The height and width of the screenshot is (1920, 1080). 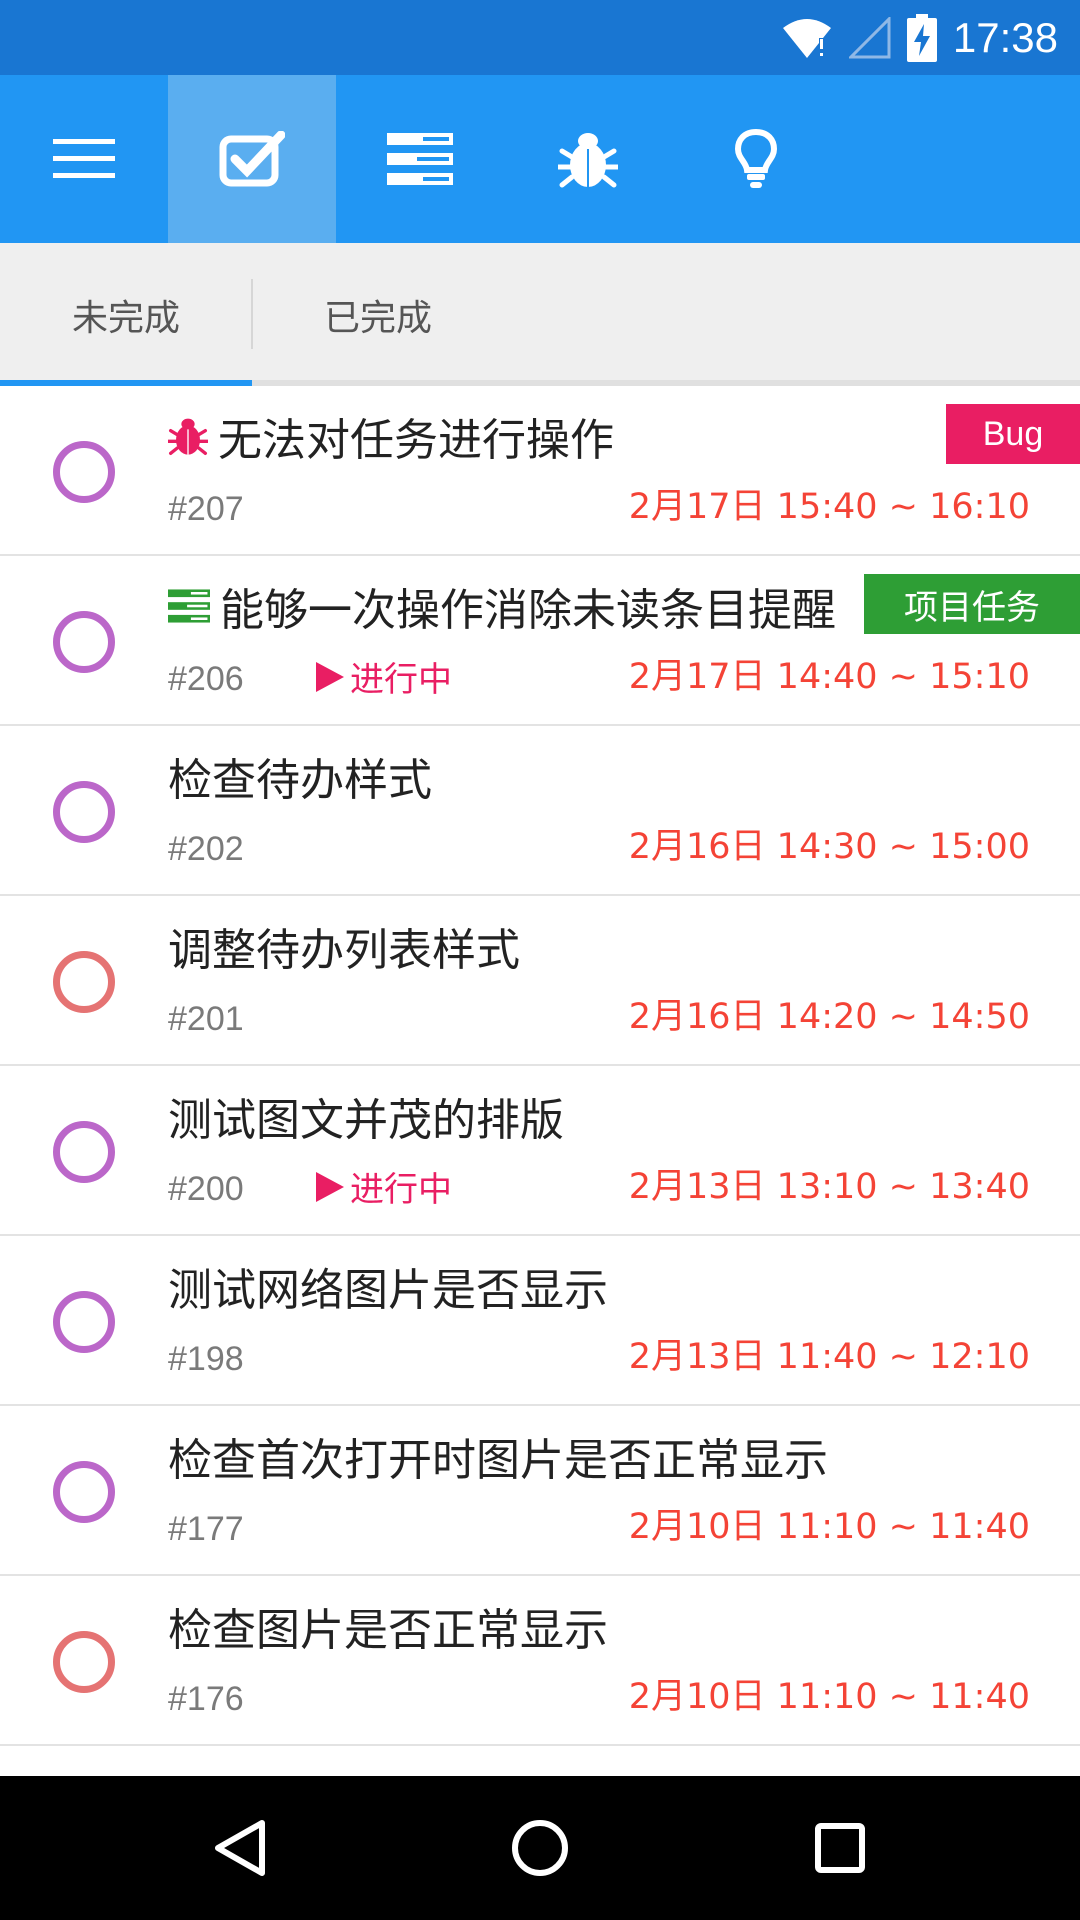 I want to click on task-title-text: 能够一次操作消除未读条目提醒, so click(x=528, y=610).